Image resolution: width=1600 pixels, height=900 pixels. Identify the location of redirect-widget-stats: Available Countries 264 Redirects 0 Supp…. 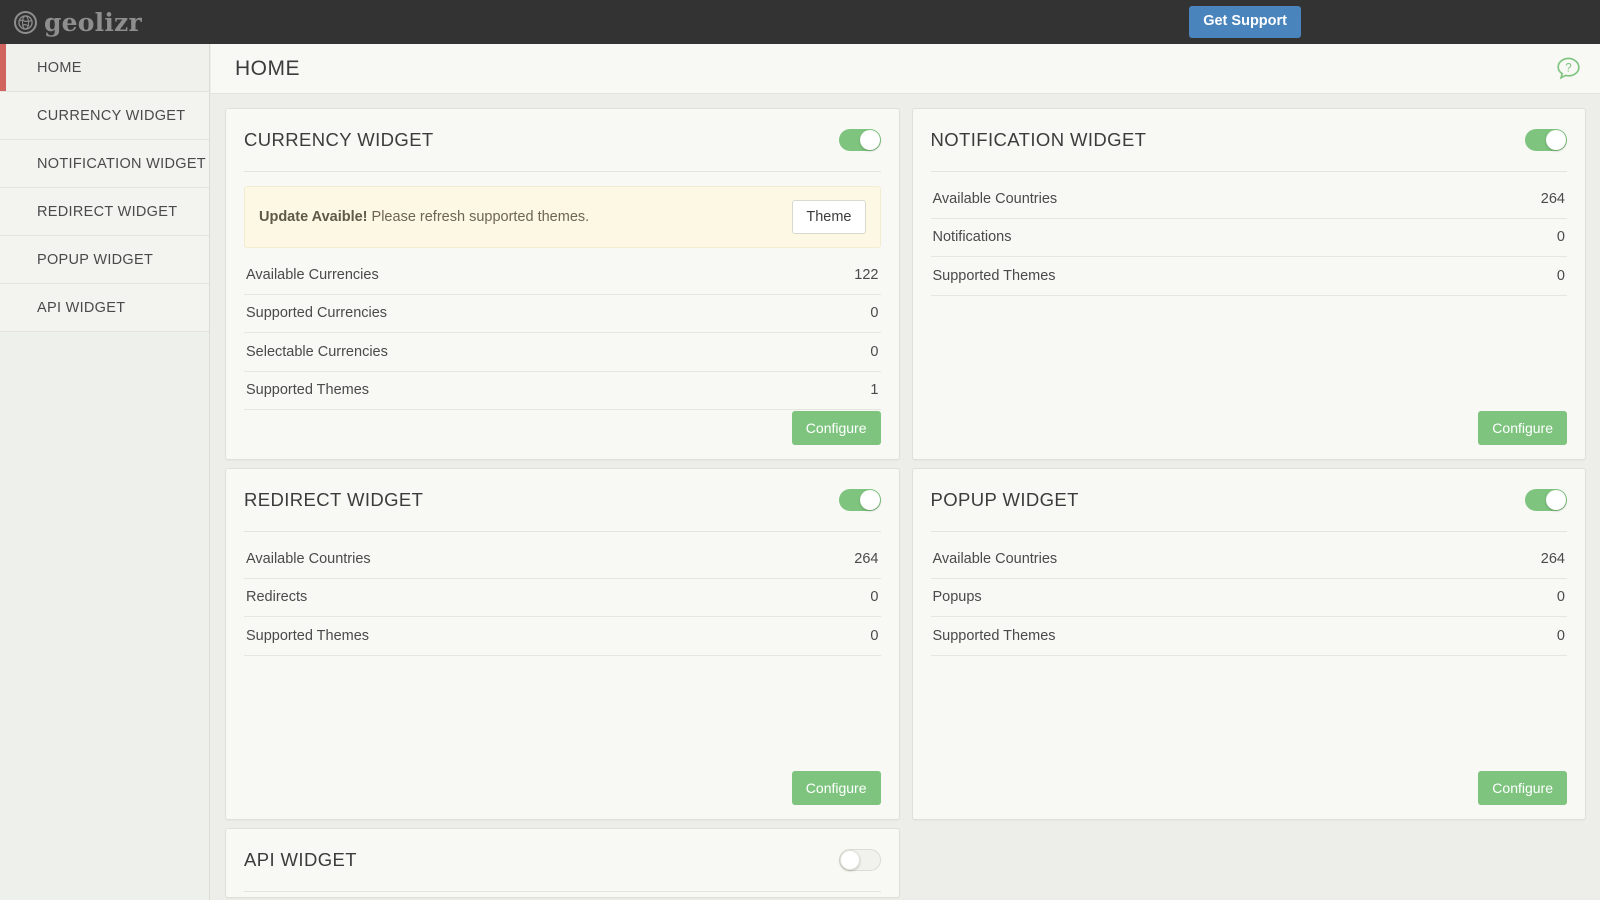
(562, 598).